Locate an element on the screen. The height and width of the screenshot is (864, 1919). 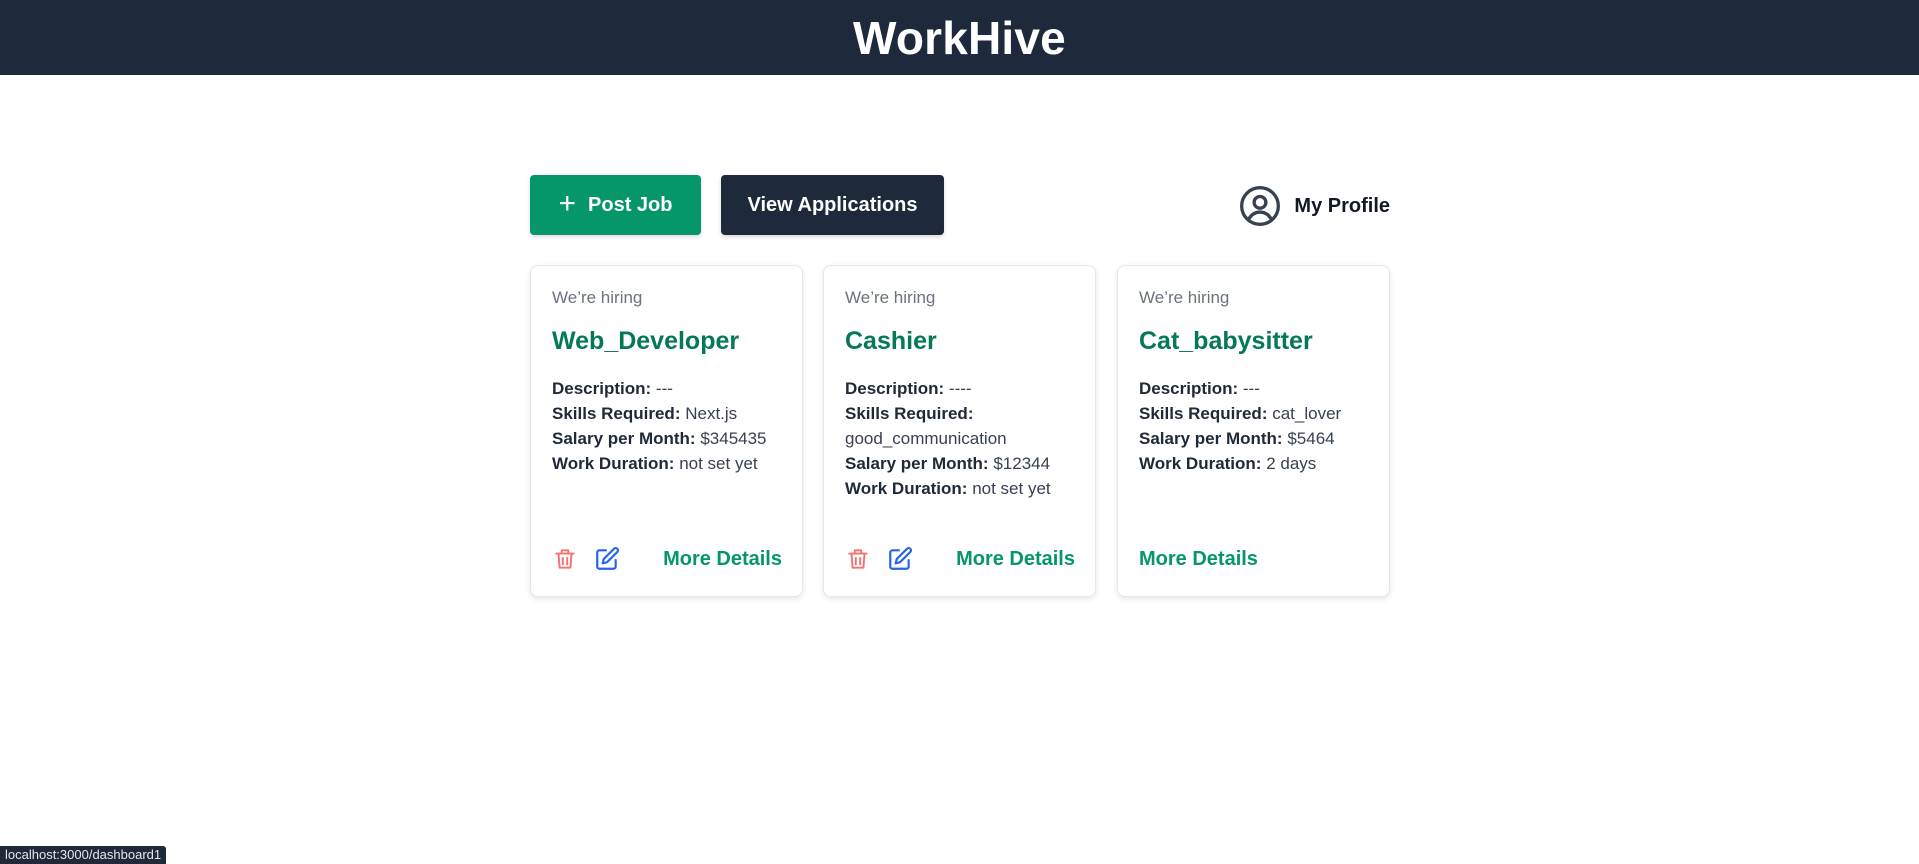
salary-row: Salary per Month: $12344 is located at coordinates (959, 463).